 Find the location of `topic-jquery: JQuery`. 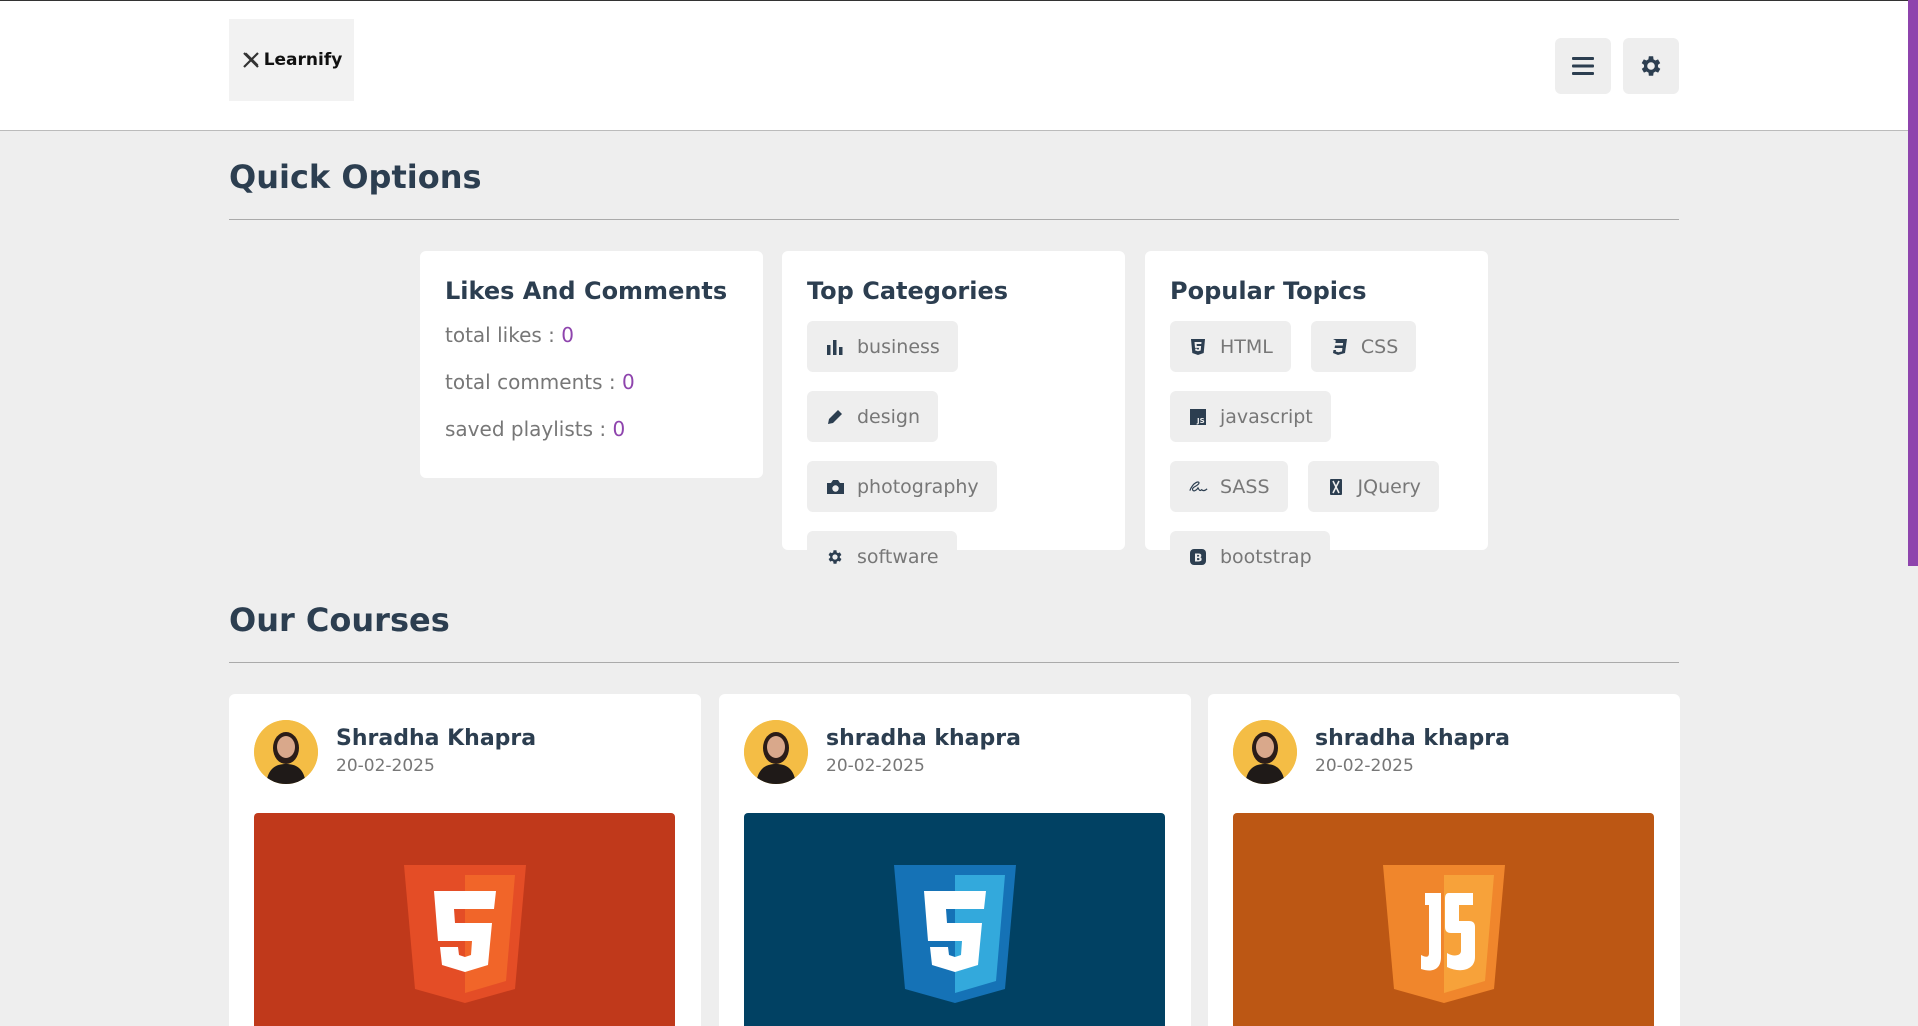

topic-jquery: JQuery is located at coordinates (1373, 486).